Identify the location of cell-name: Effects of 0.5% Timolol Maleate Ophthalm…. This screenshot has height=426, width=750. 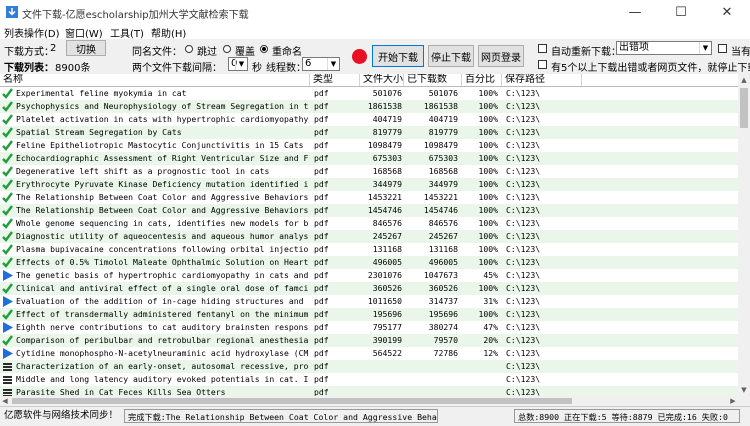
(162, 262).